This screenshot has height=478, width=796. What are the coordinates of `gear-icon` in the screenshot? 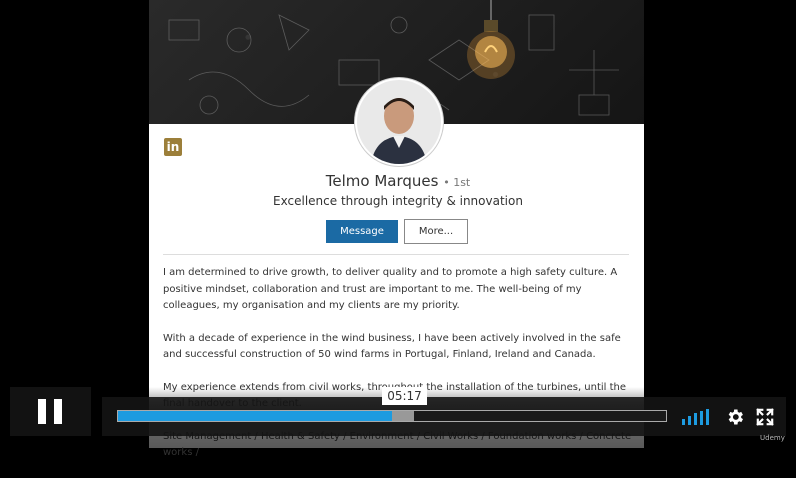 It's located at (735, 417).